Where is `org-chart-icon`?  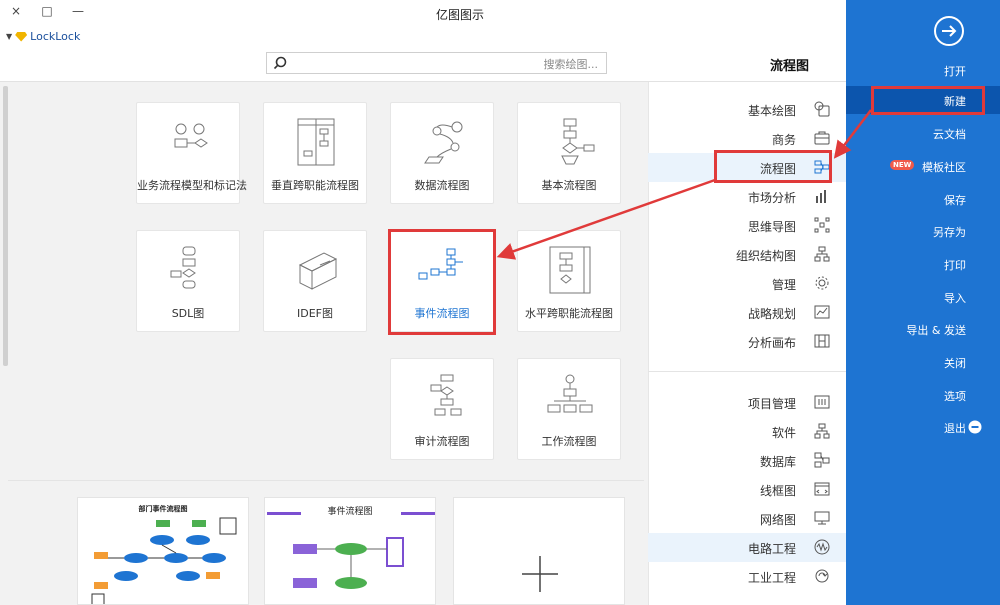 org-chart-icon is located at coordinates (822, 254).